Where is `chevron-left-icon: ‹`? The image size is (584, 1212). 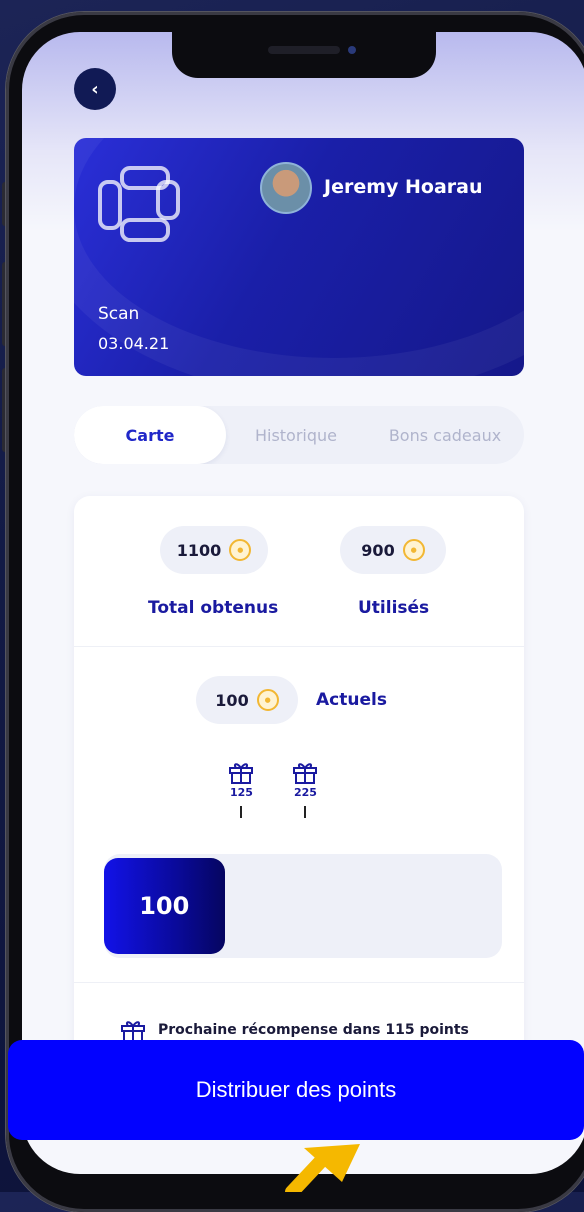
chevron-left-icon: ‹ is located at coordinates (95, 89).